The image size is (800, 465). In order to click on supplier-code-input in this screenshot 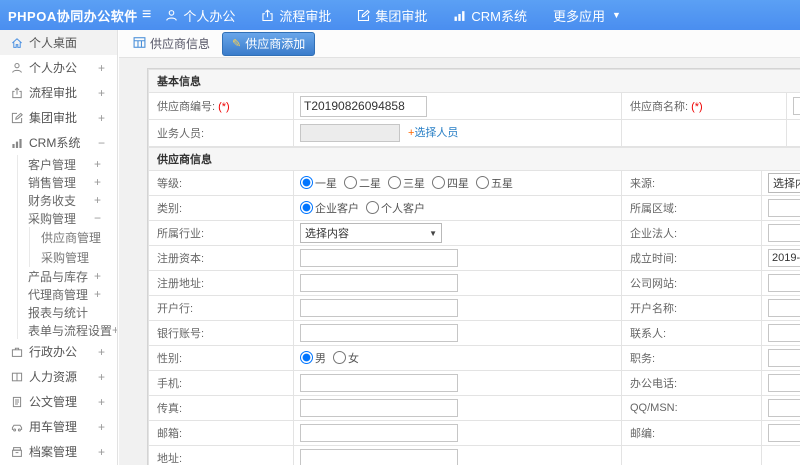, I will do `click(363, 106)`.